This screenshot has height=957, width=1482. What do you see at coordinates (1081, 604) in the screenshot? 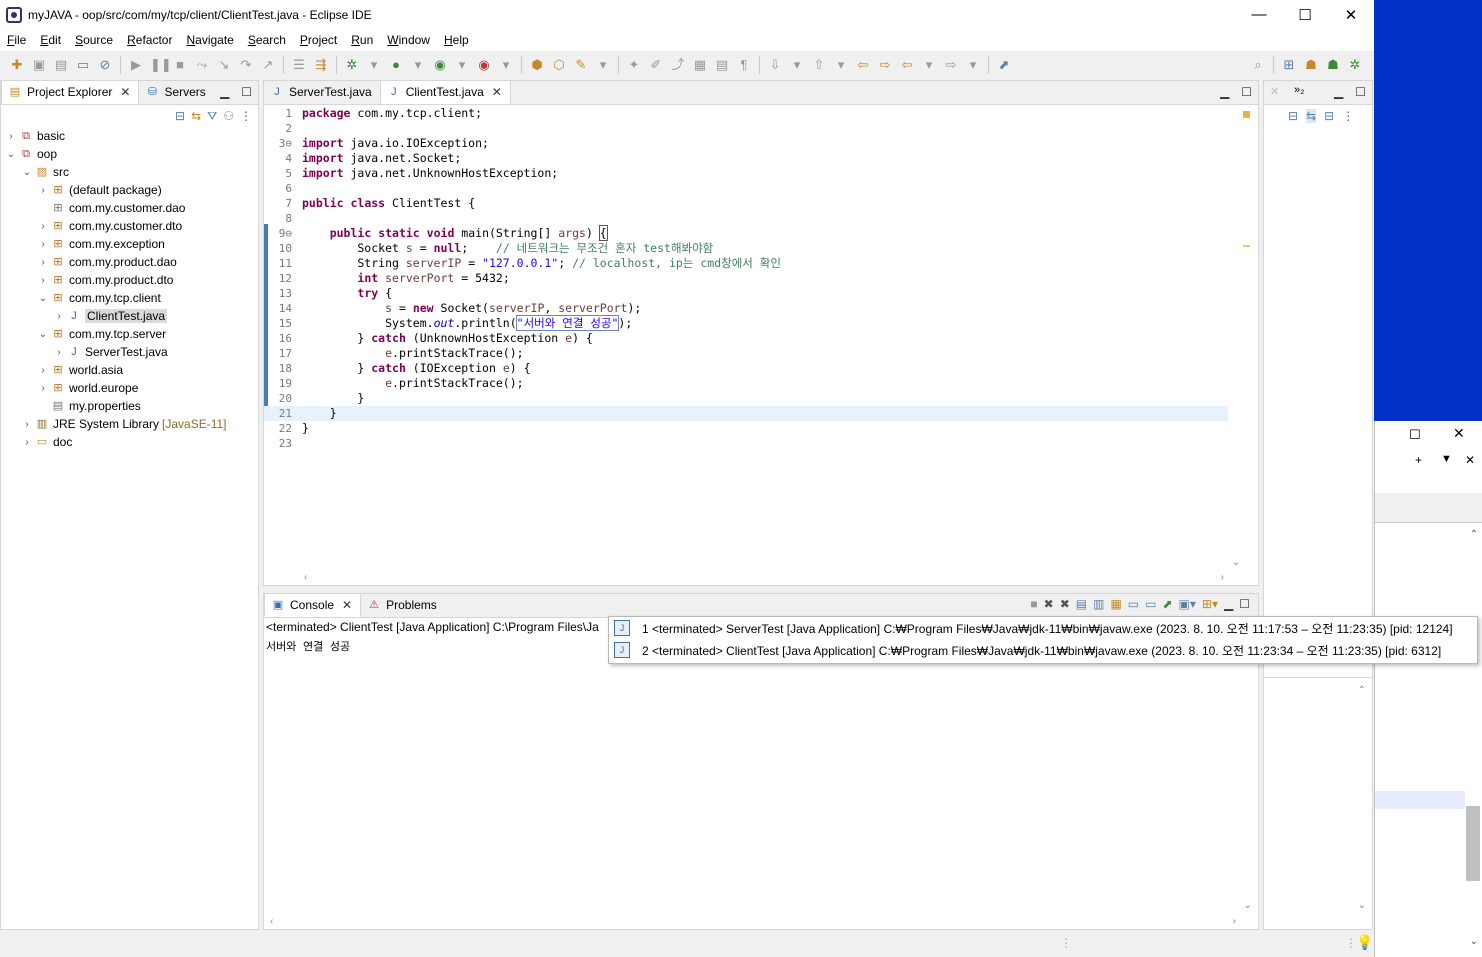
I see `clear-console-icon: ▤` at bounding box center [1081, 604].